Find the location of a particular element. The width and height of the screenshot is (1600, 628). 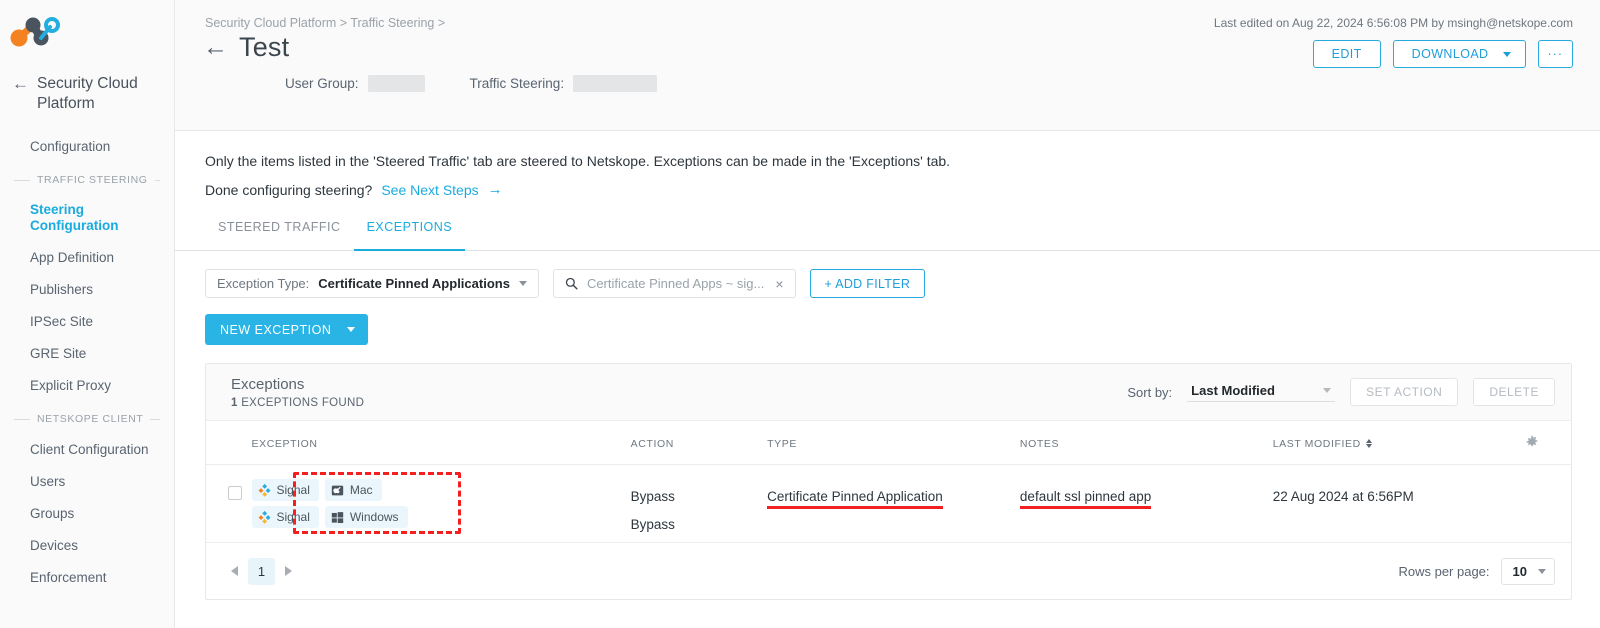

th-type: TYPE is located at coordinates (893, 443).